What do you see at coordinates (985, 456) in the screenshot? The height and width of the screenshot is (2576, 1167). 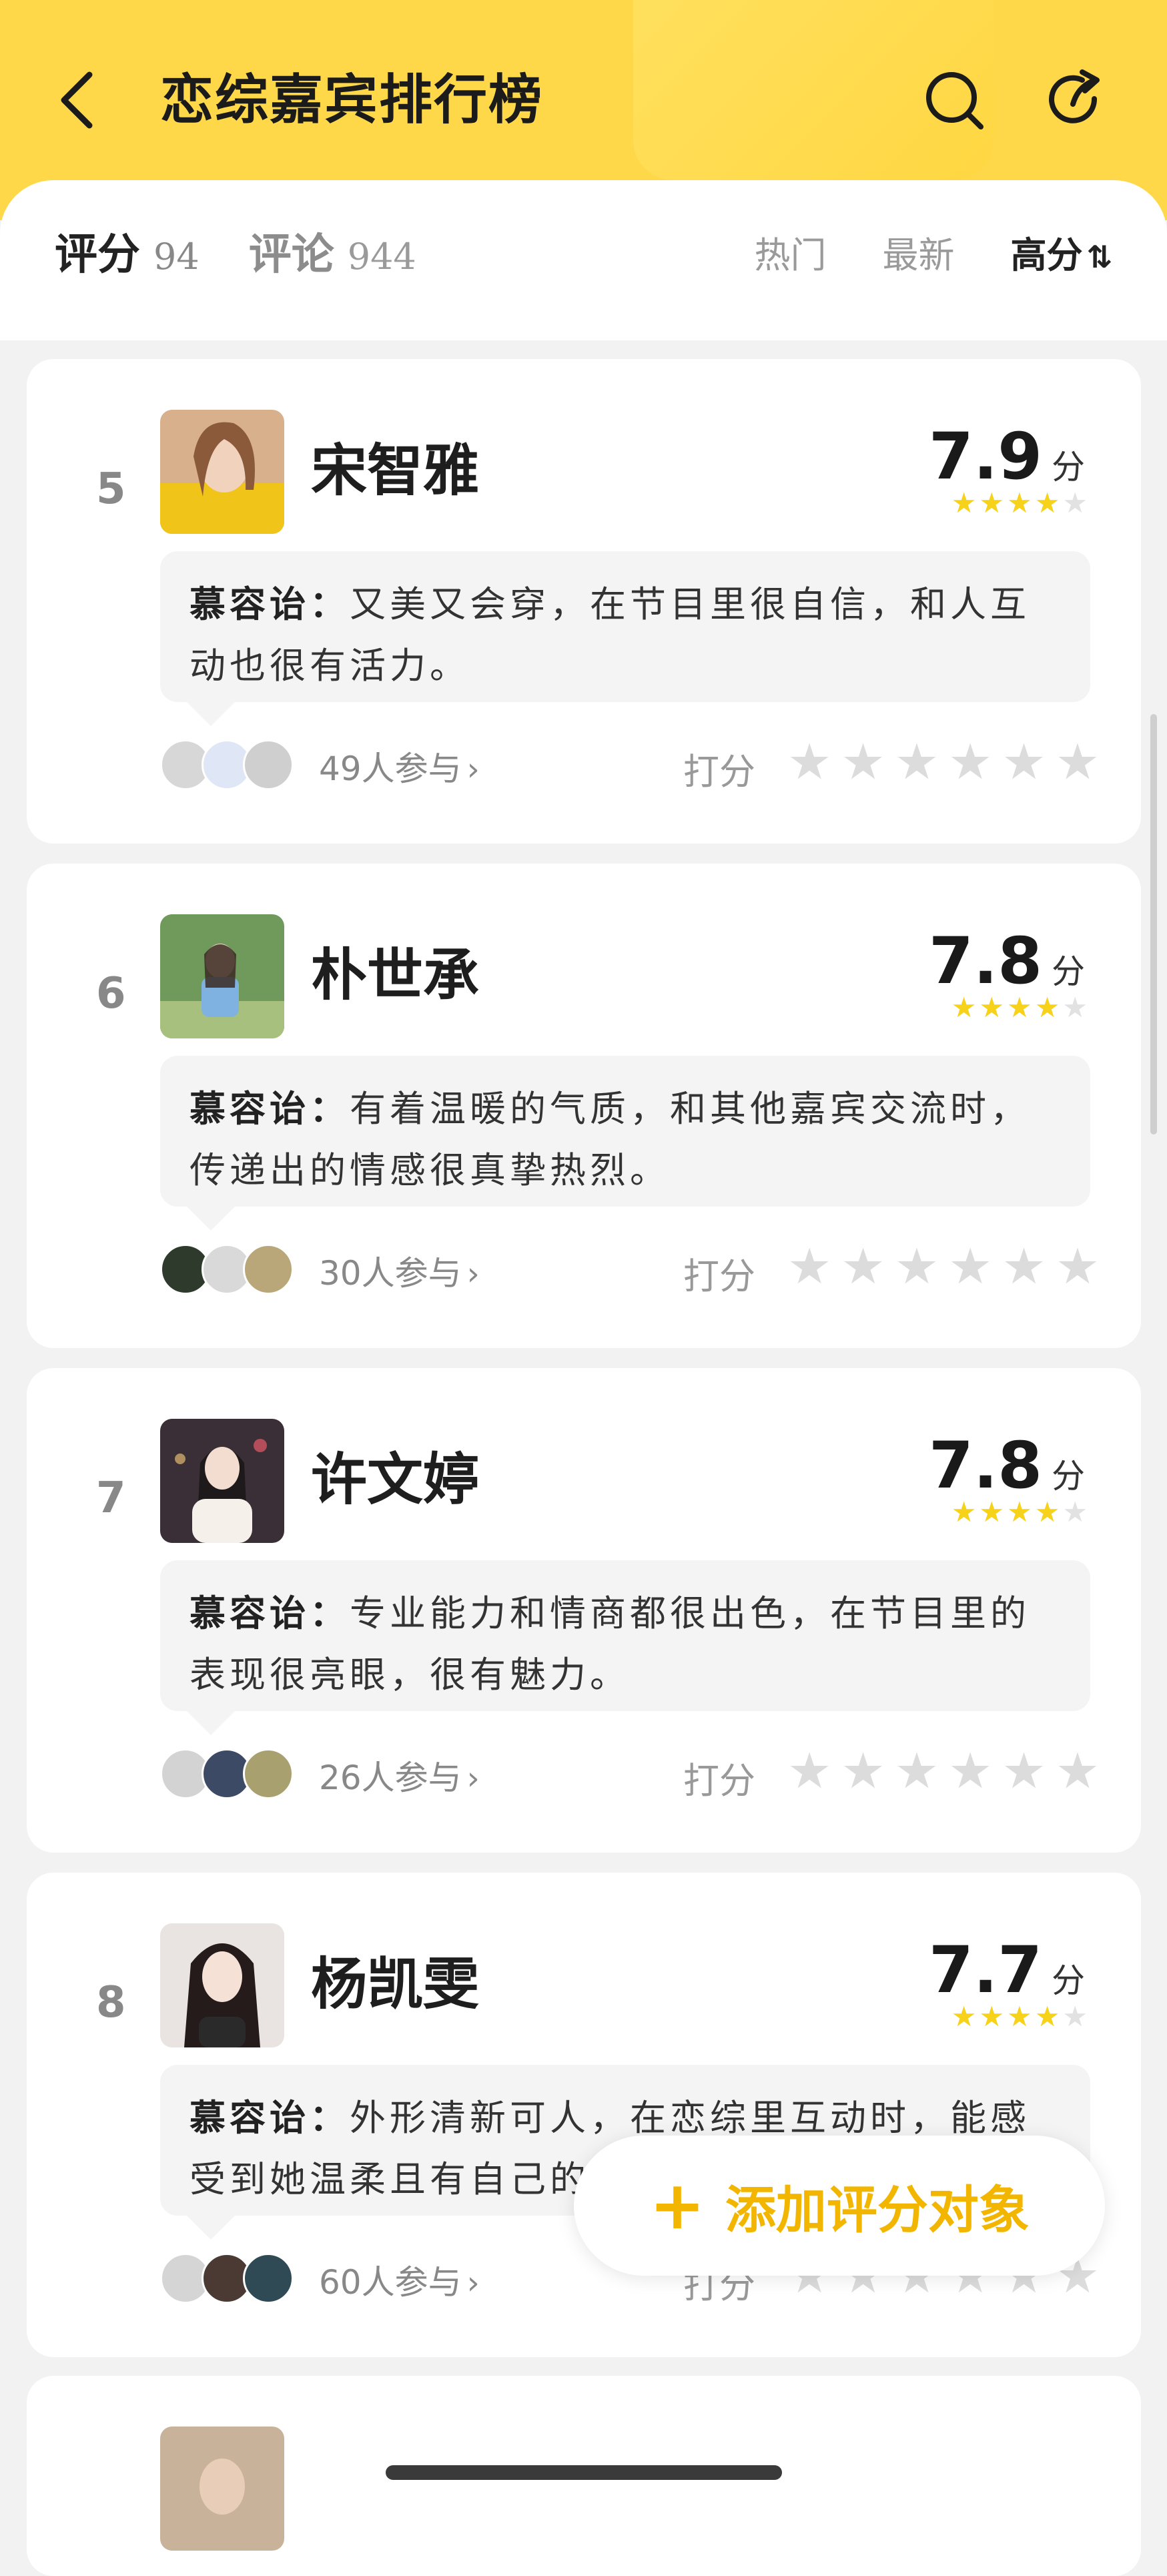 I see `score-value: 7.9` at bounding box center [985, 456].